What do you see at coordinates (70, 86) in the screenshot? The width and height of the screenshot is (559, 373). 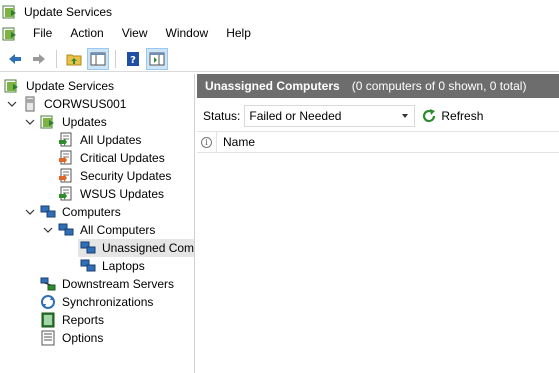 I see `tree-label: Update Services` at bounding box center [70, 86].